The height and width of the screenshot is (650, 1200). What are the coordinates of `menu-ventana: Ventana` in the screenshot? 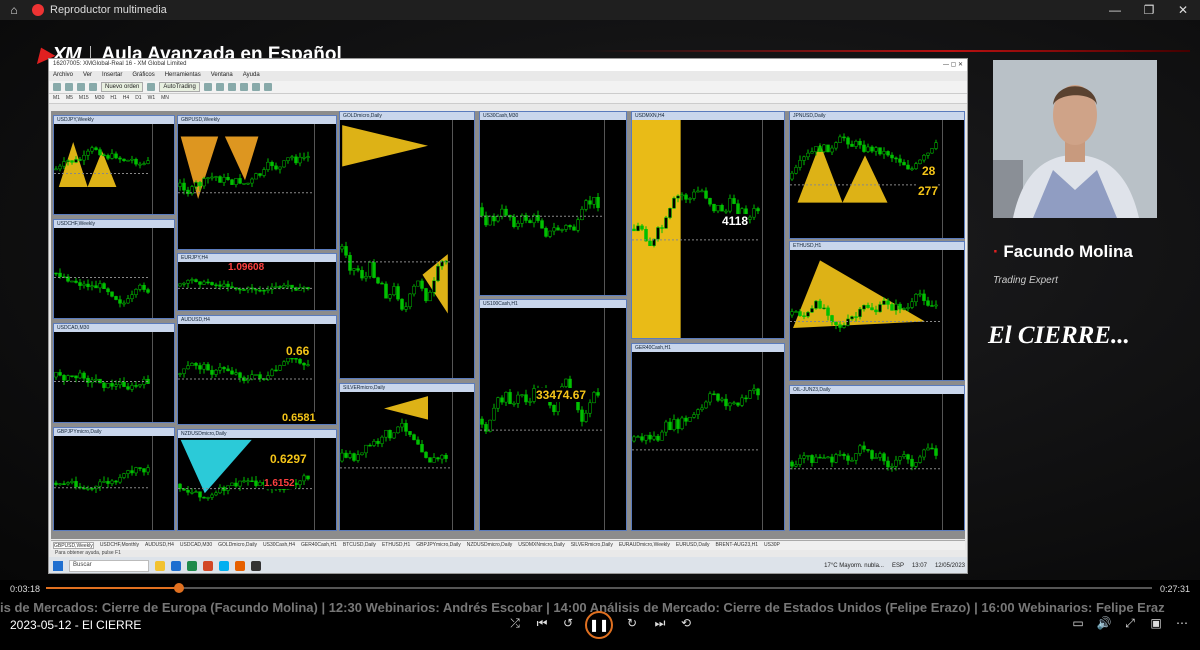 It's located at (222, 76).